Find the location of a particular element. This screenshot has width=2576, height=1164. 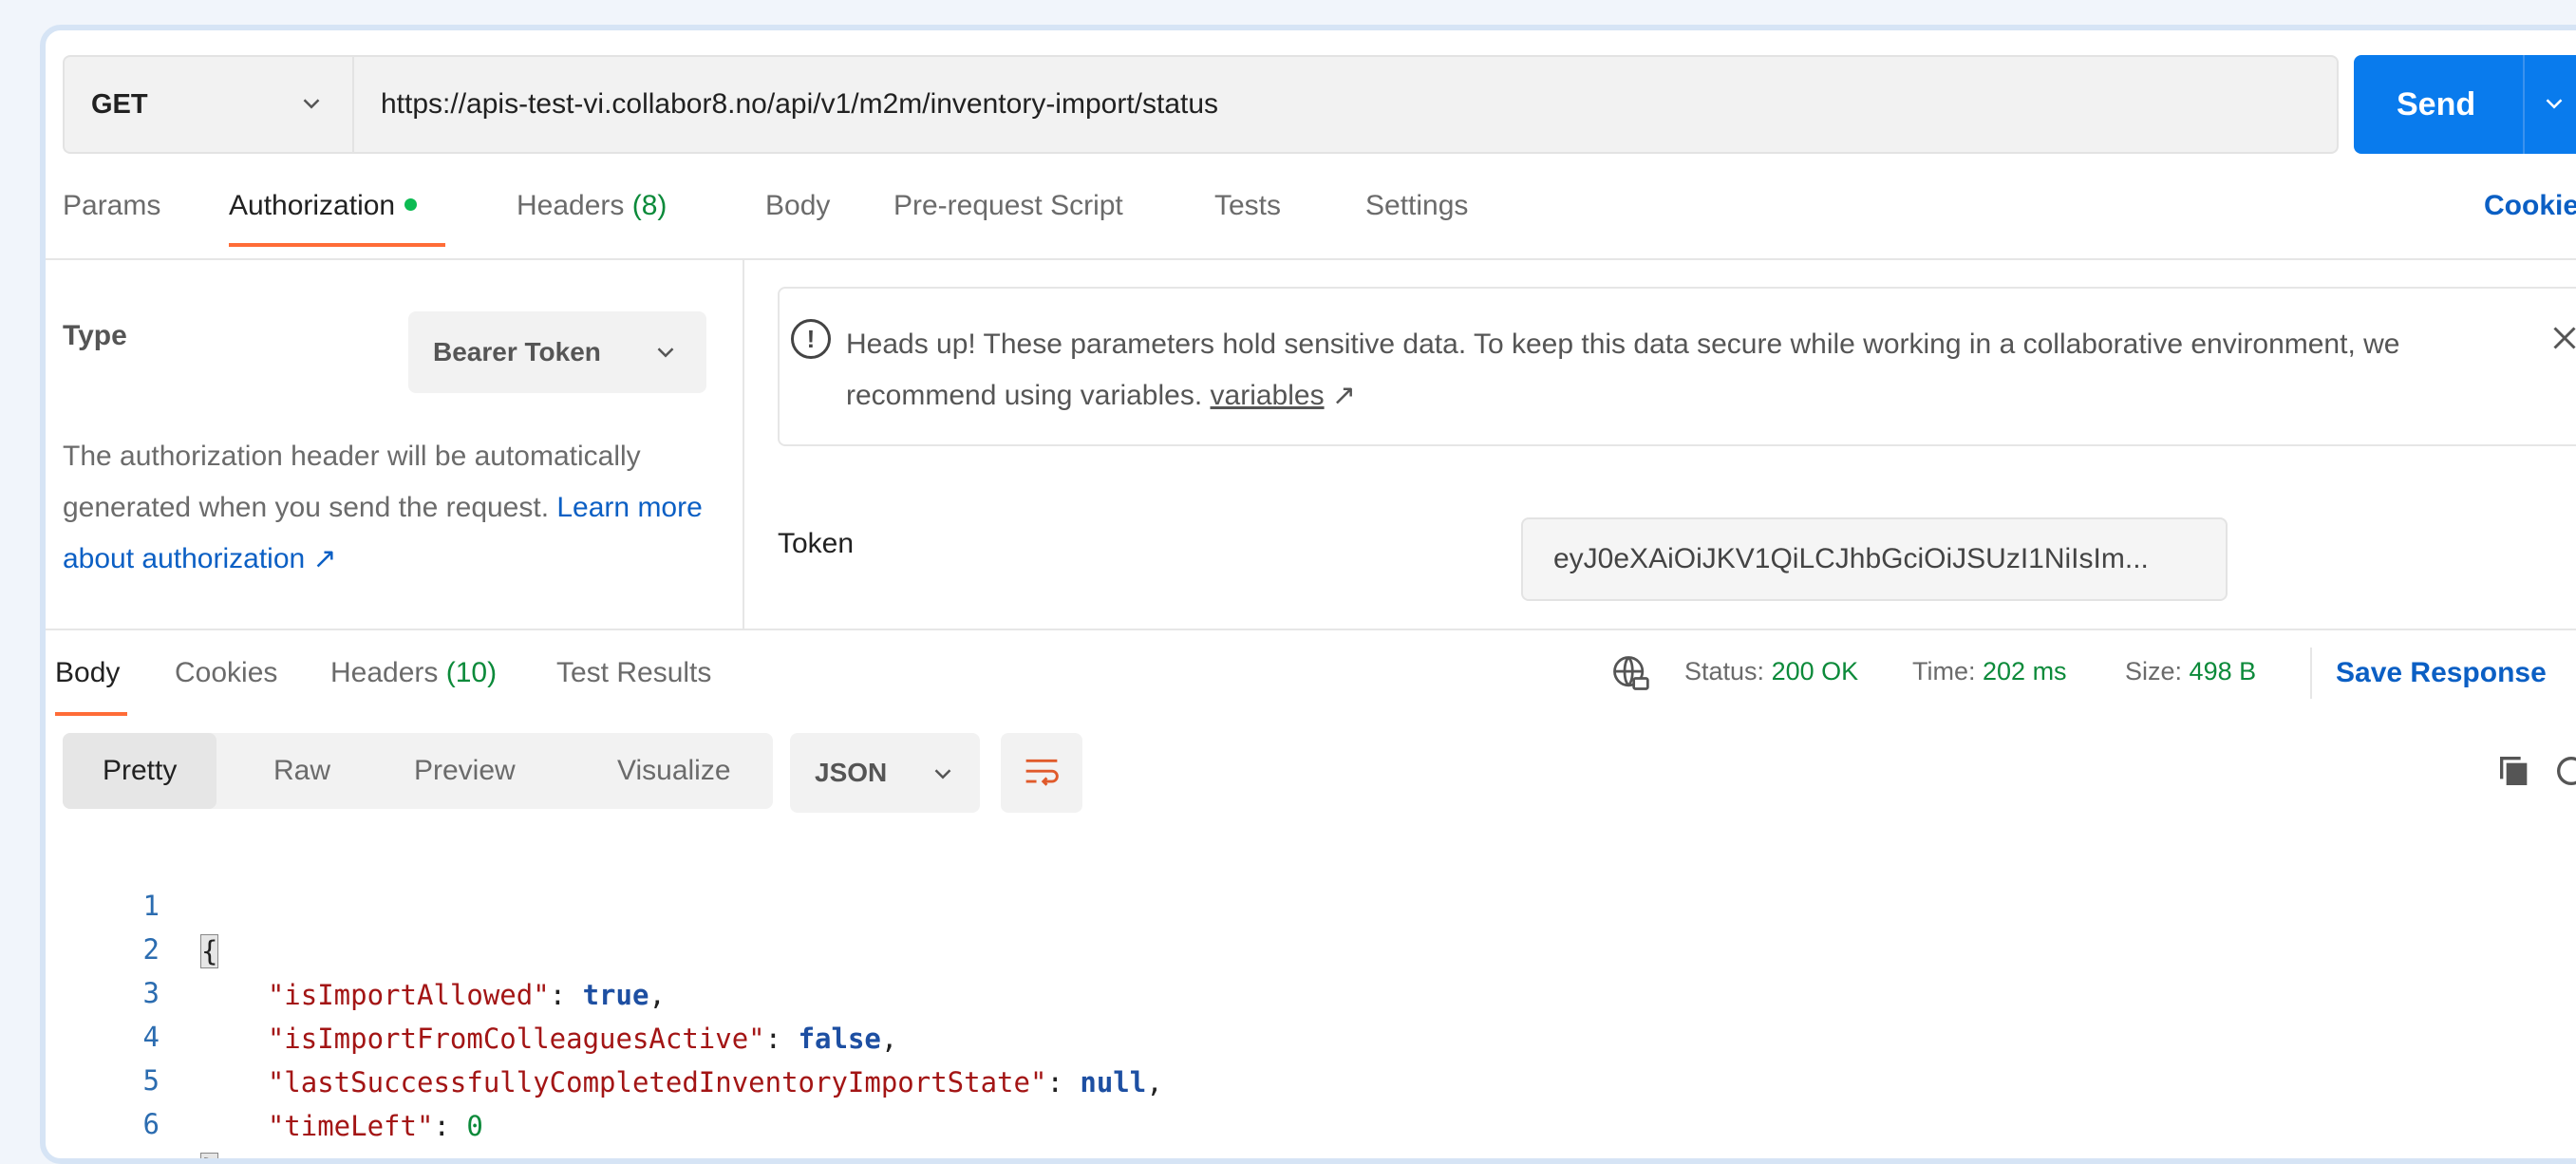

code-line: 1 { is located at coordinates (132, 902).